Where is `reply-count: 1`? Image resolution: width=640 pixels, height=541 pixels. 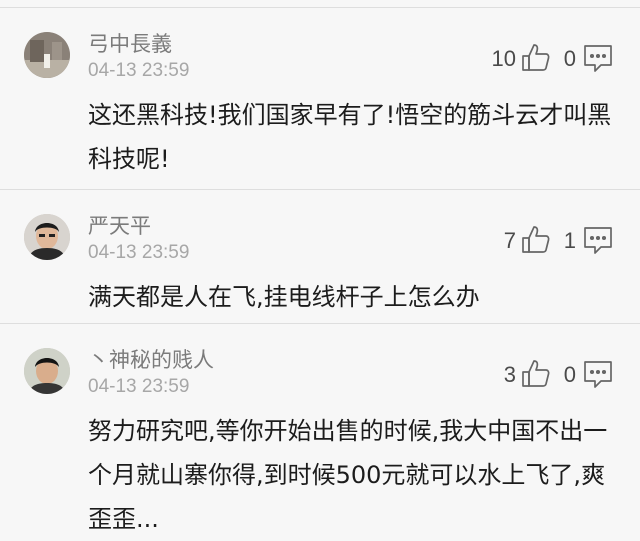
reply-count: 1 is located at coordinates (569, 240).